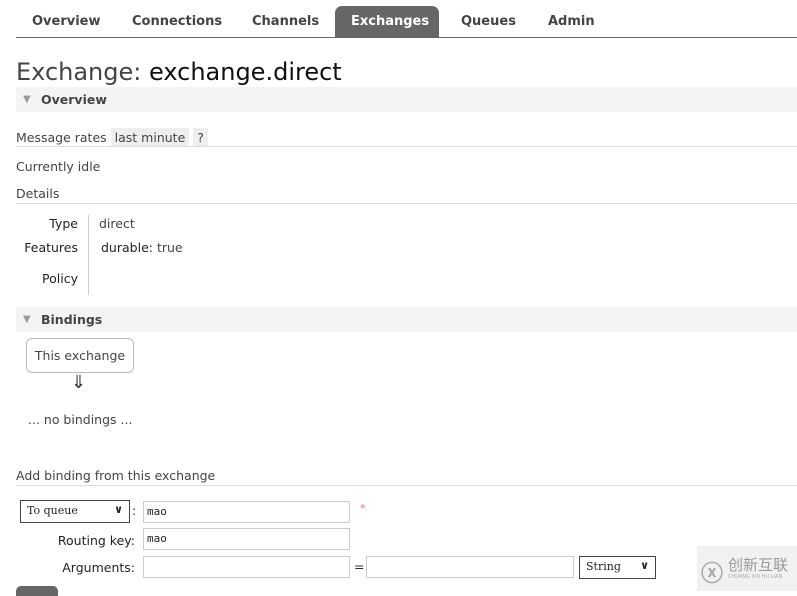  I want to click on features-label: Features, so click(51, 247).